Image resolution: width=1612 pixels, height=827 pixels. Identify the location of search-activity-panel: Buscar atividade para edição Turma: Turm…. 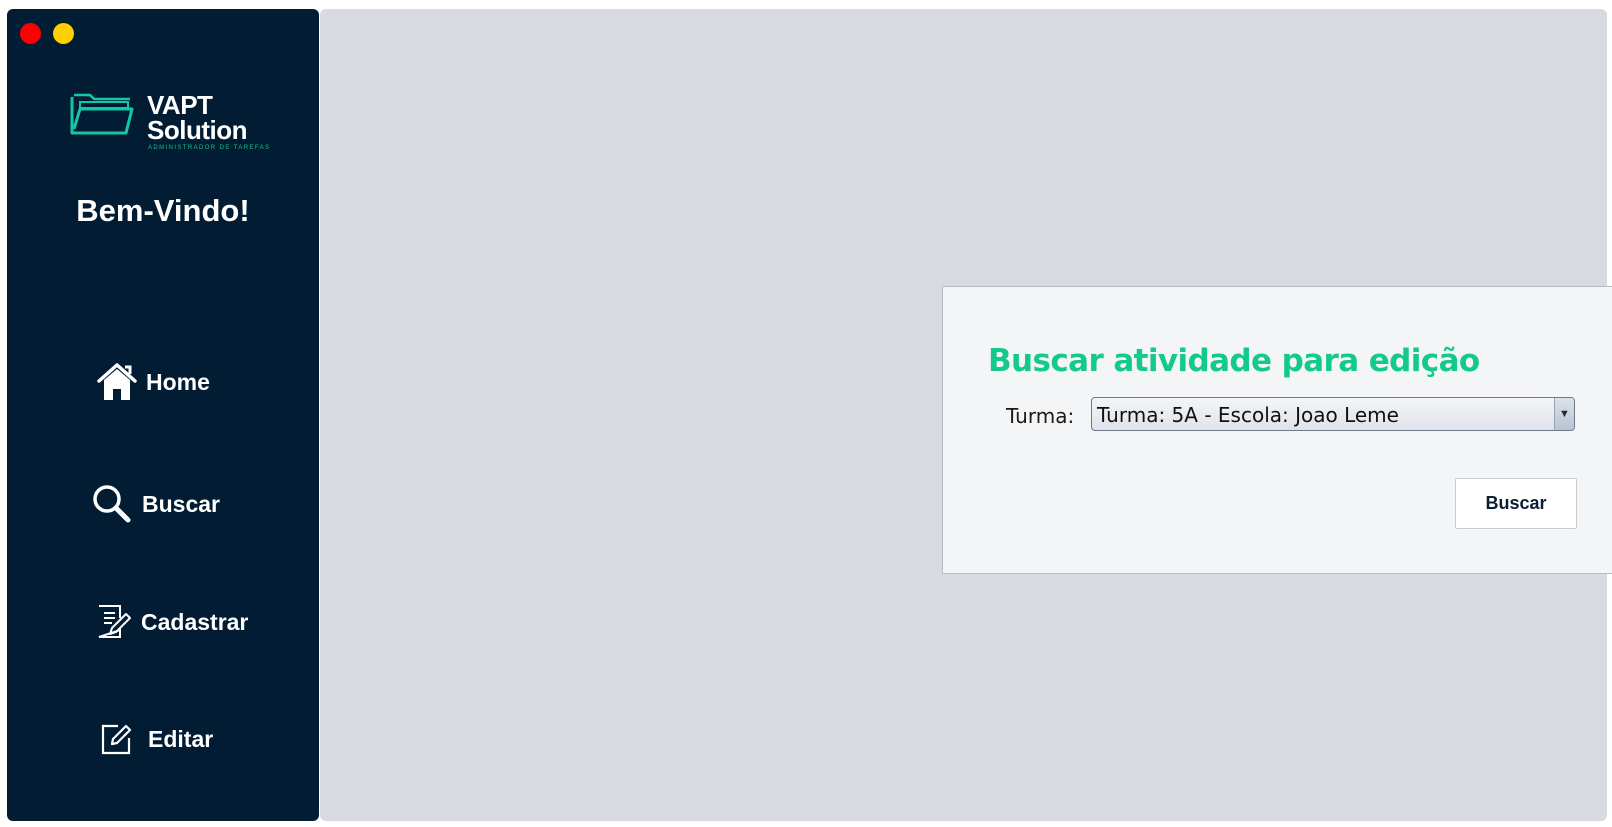
(1277, 430).